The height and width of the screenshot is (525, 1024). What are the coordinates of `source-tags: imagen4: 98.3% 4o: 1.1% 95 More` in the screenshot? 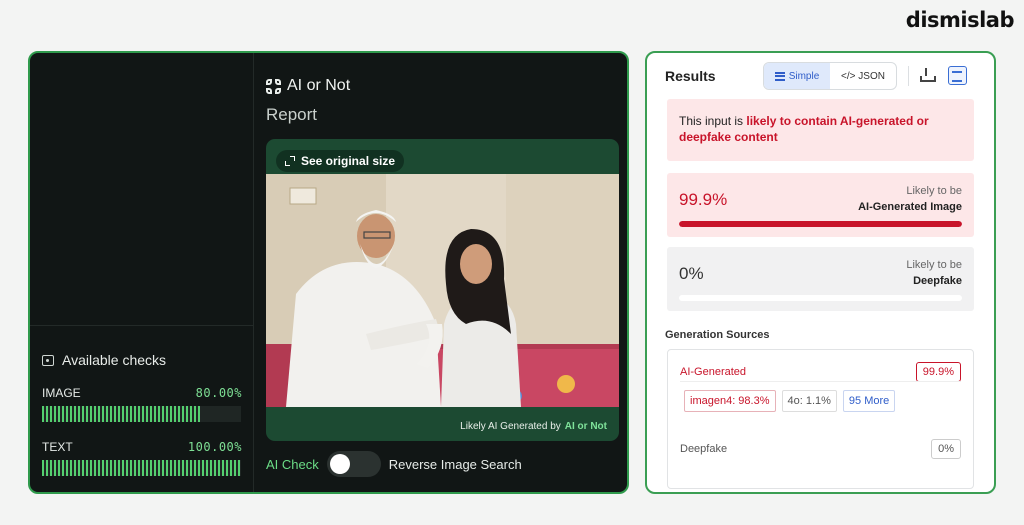 It's located at (790, 401).